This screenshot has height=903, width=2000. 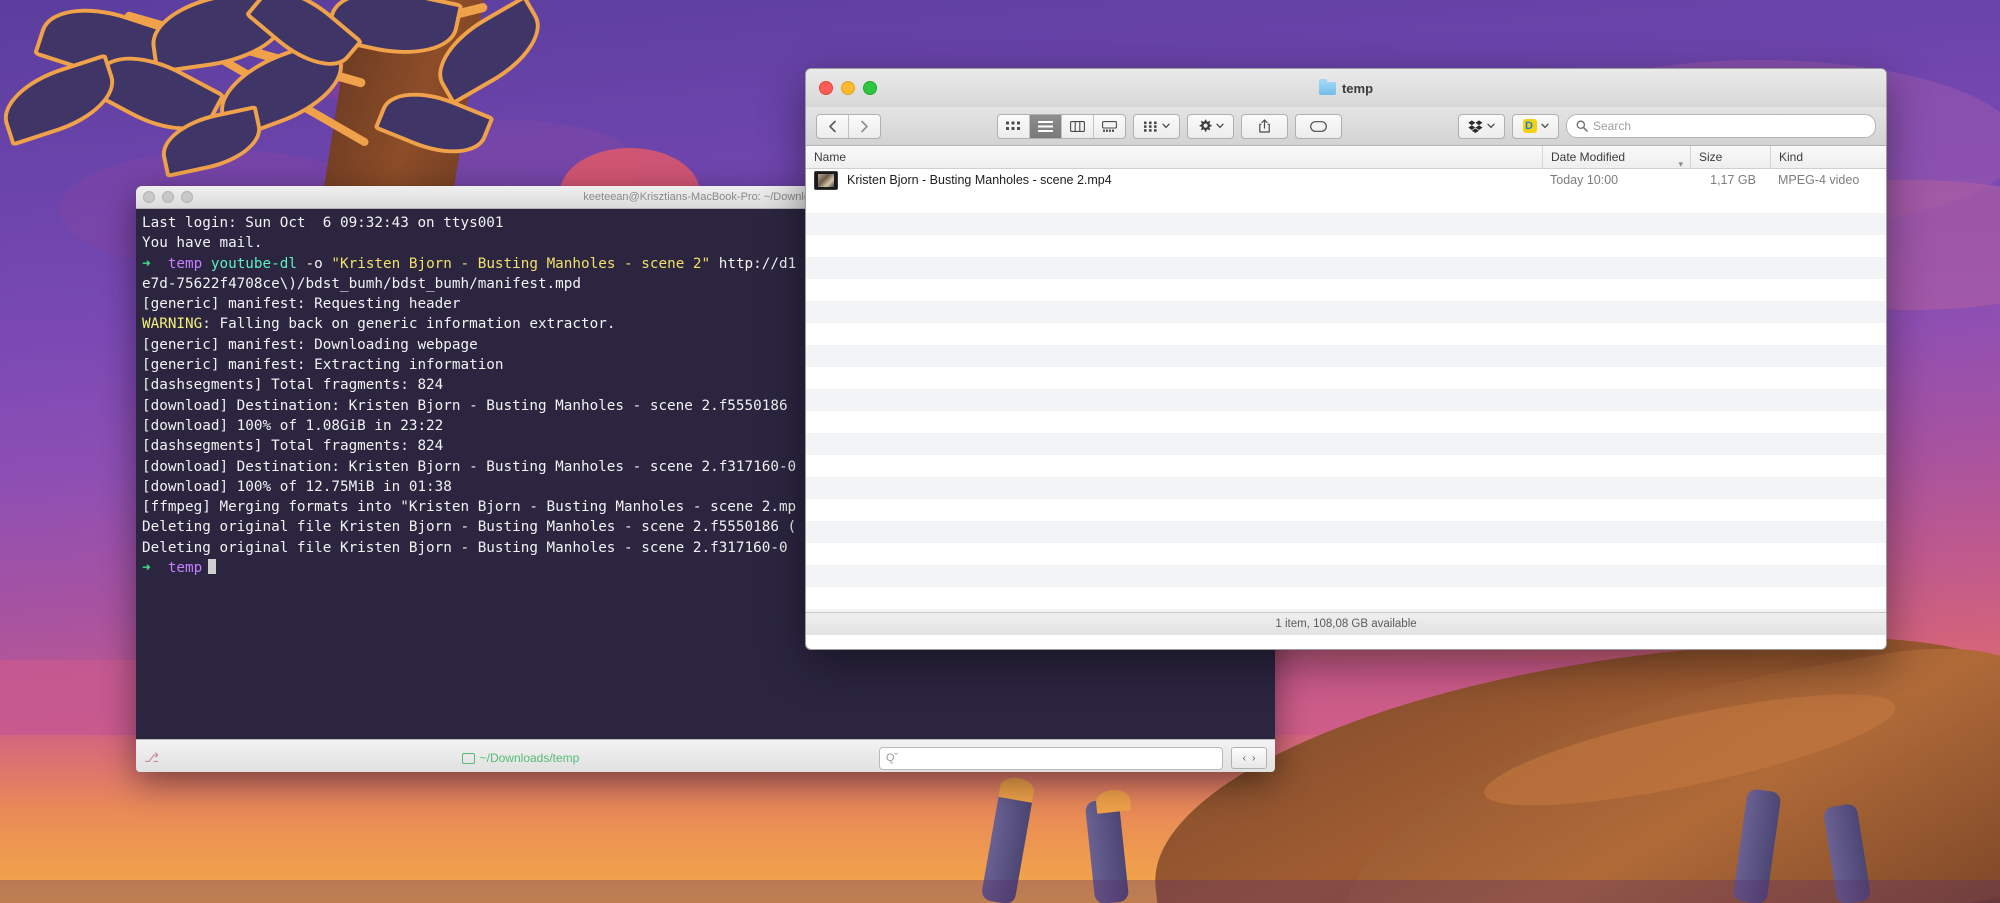 What do you see at coordinates (1205, 125) in the screenshot?
I see `gear-icon` at bounding box center [1205, 125].